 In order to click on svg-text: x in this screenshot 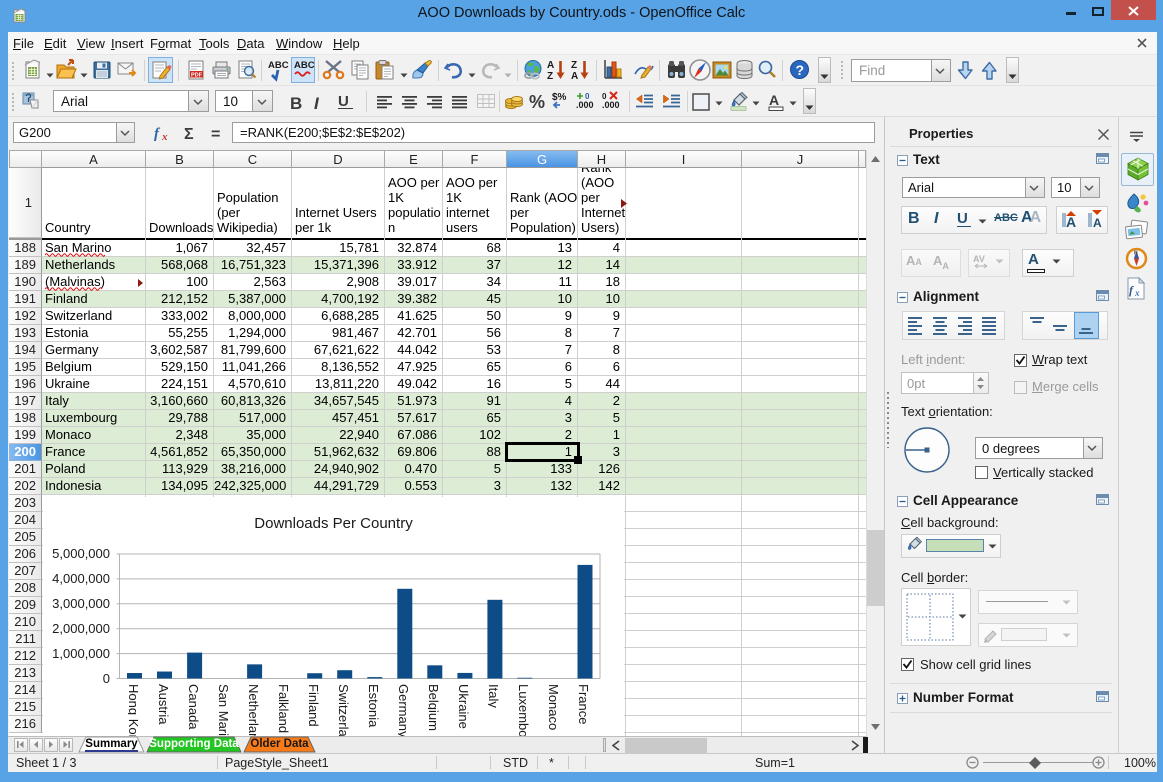, I will do `click(1137, 293)`.